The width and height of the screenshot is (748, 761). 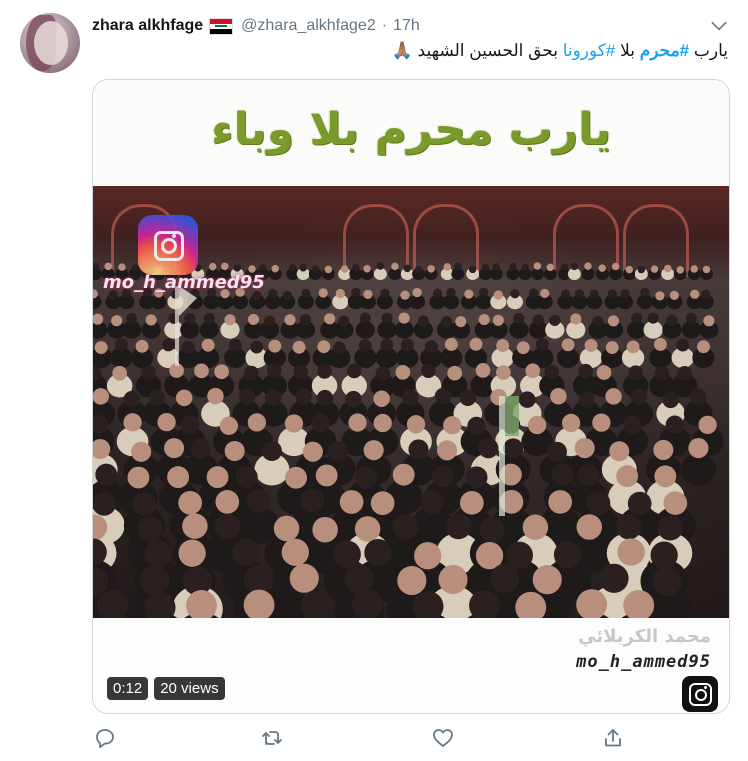 I want to click on avatar-face, so click(x=51, y=43).